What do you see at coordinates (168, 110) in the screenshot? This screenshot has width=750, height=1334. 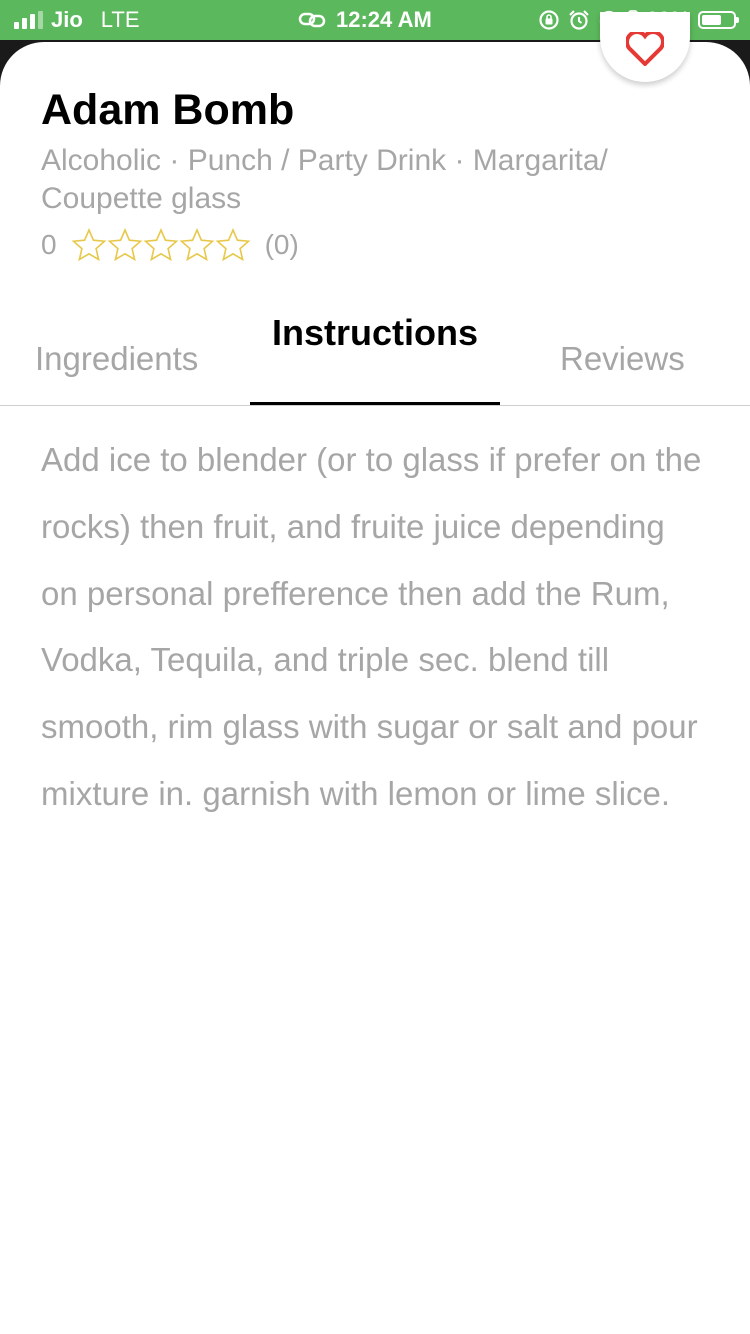 I see `drink-title: Adam Bomb` at bounding box center [168, 110].